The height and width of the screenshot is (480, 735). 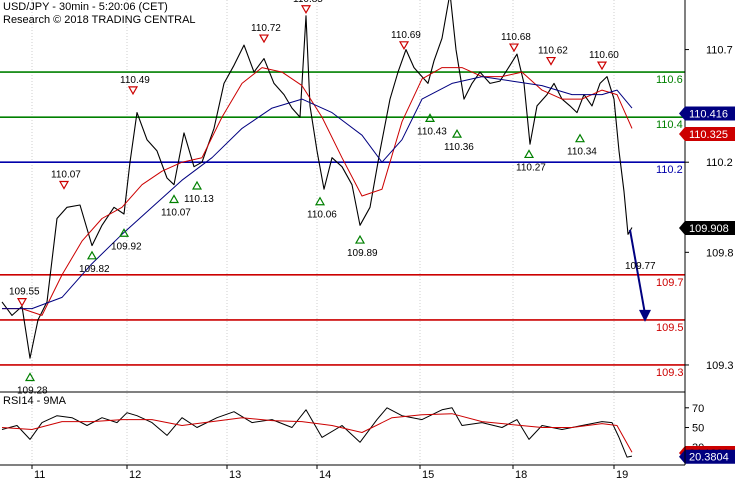 What do you see at coordinates (266, 28) in the screenshot?
I see `swing-high-label: 110.72` at bounding box center [266, 28].